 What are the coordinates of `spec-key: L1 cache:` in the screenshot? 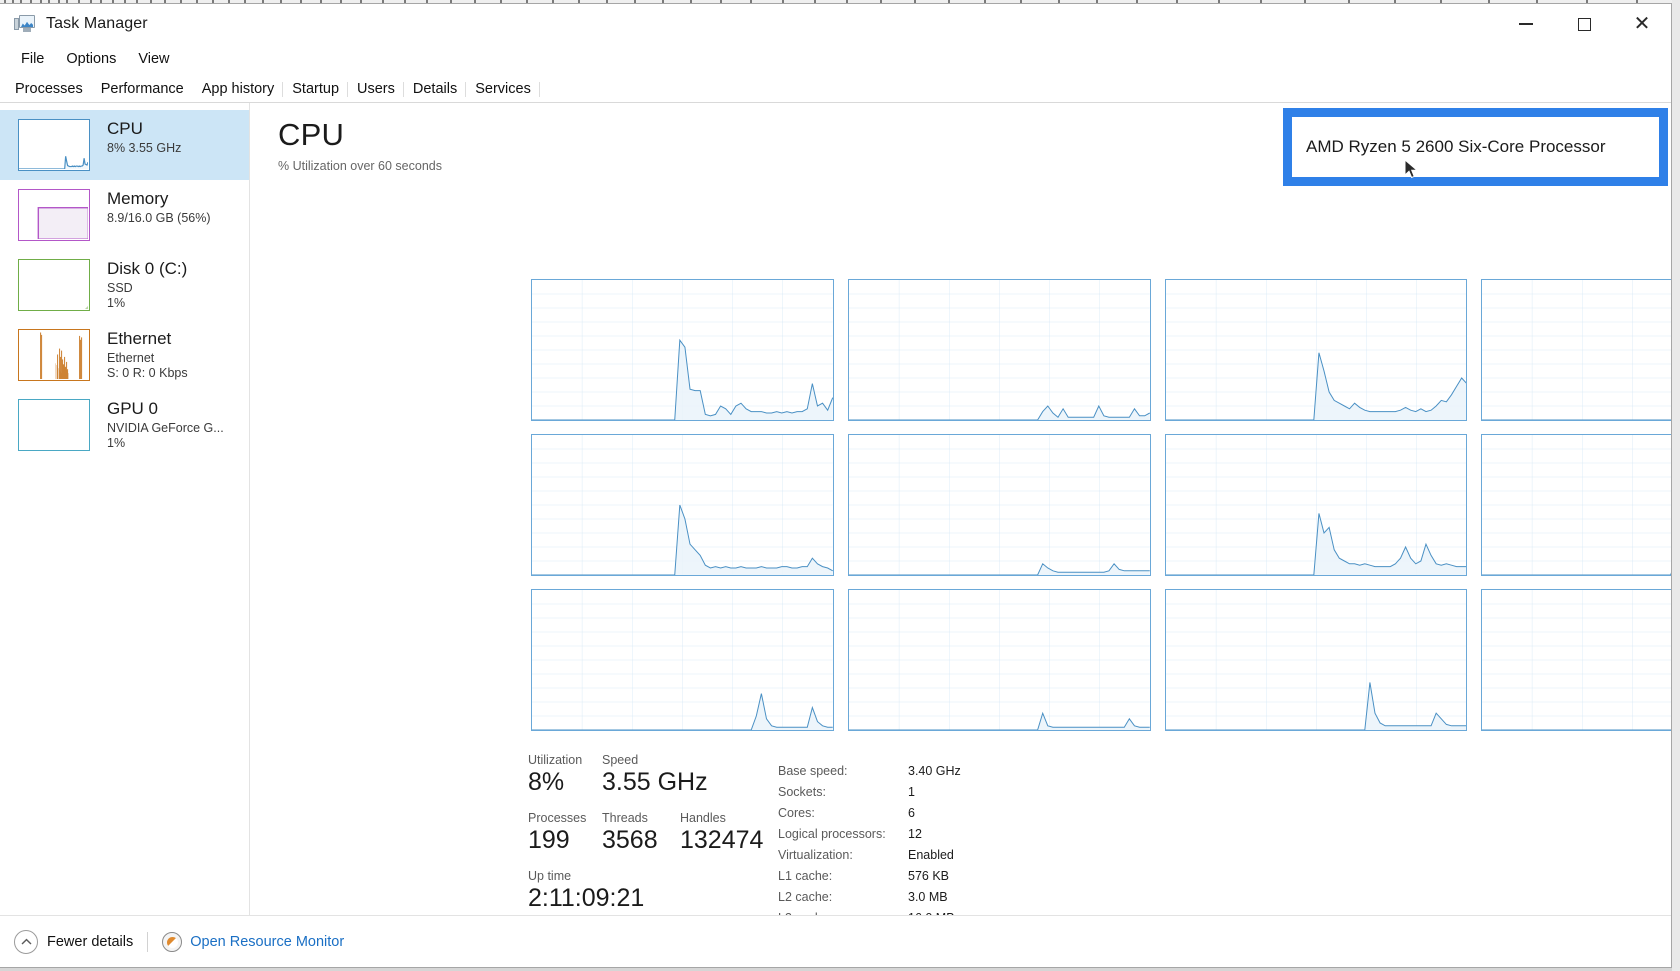 It's located at (805, 876).